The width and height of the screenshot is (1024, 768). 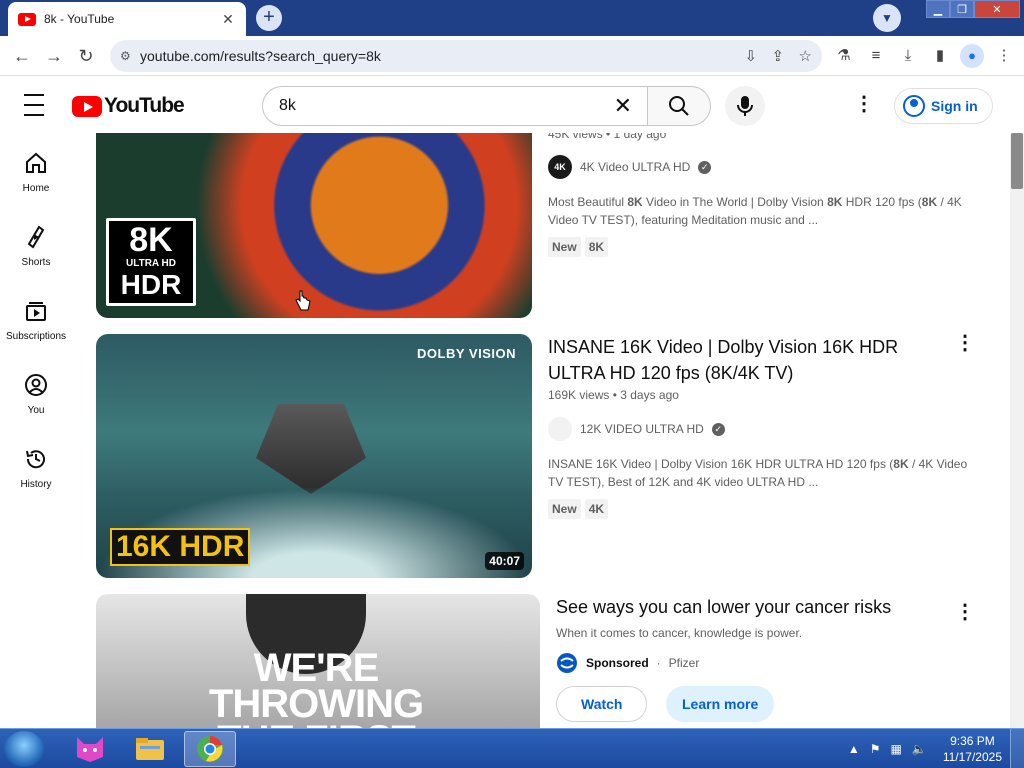 What do you see at coordinates (778, 56) in the screenshot?
I see `share-icon: ⇪` at bounding box center [778, 56].